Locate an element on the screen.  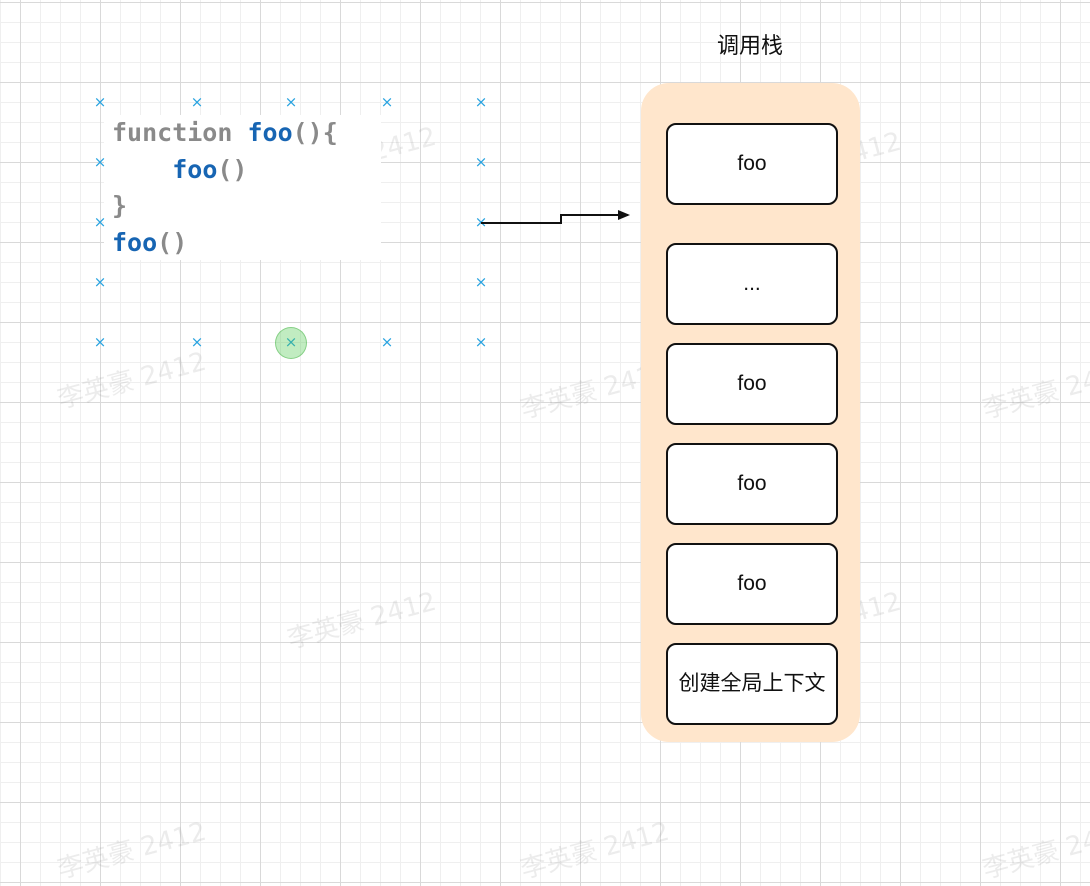
stack-frame-label: 创建全局上下文 is located at coordinates (752, 683).